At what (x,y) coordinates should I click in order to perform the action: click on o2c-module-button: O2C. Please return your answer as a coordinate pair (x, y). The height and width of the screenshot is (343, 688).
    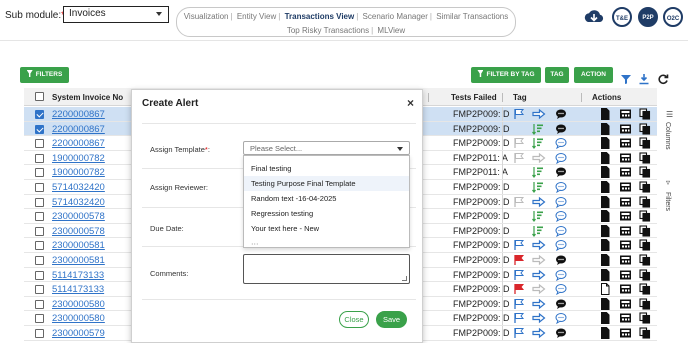
    Looking at the image, I should click on (673, 17).